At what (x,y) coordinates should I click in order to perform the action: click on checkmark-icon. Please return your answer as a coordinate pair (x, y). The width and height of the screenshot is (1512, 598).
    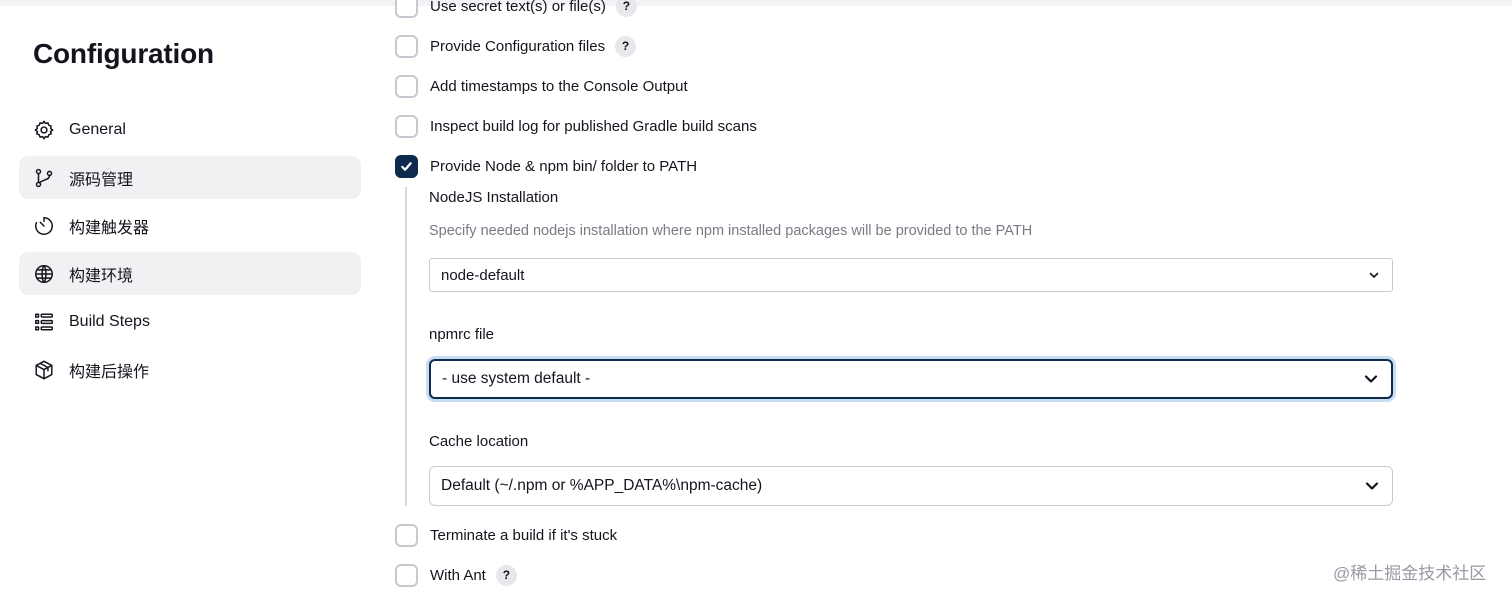
    Looking at the image, I should click on (406, 166).